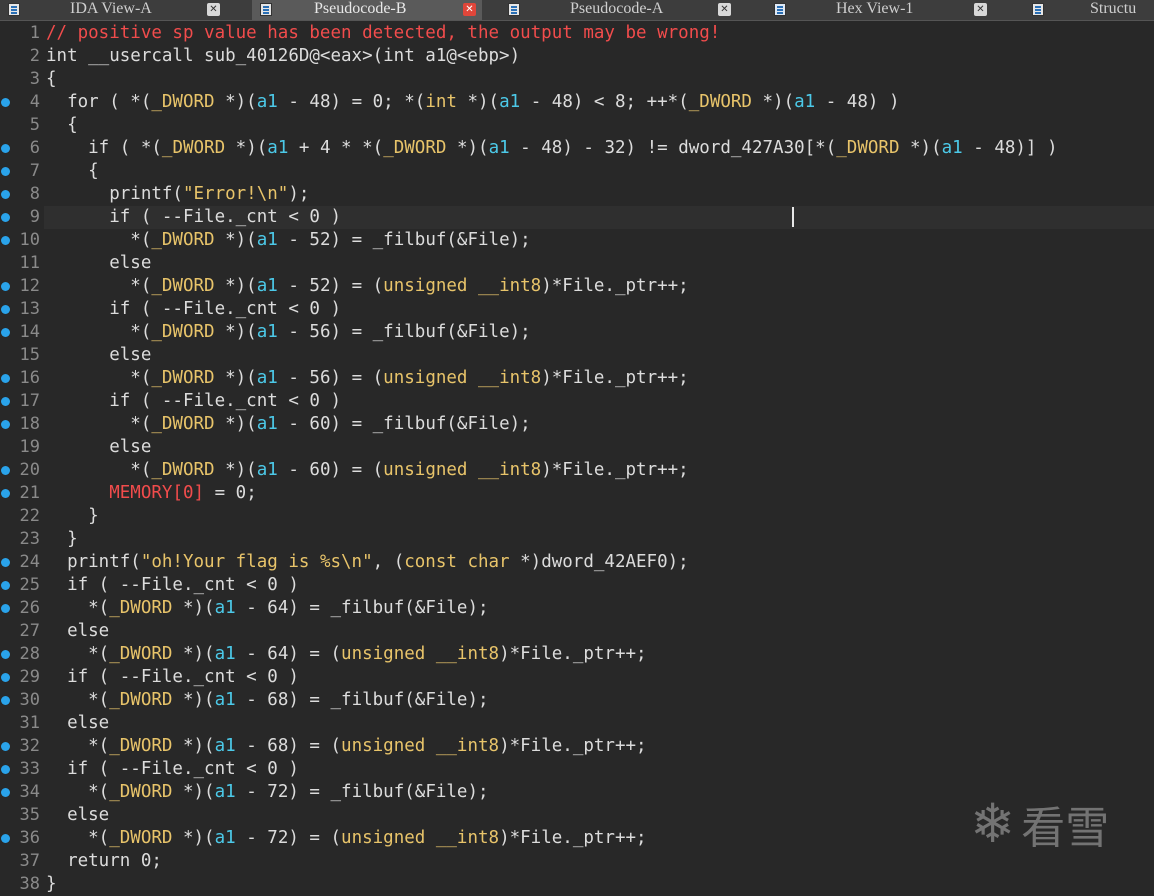 Image resolution: width=1154 pixels, height=896 pixels. I want to click on code-line: *(_DWORD *)(a1 - 68) = _filbuf(&File);, so click(267, 700).